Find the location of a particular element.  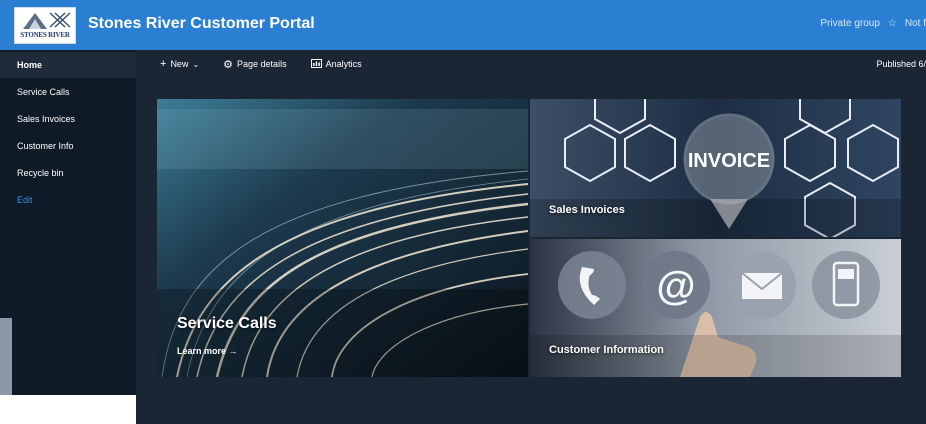

logo-text: STONES RIVER is located at coordinates (45, 35).